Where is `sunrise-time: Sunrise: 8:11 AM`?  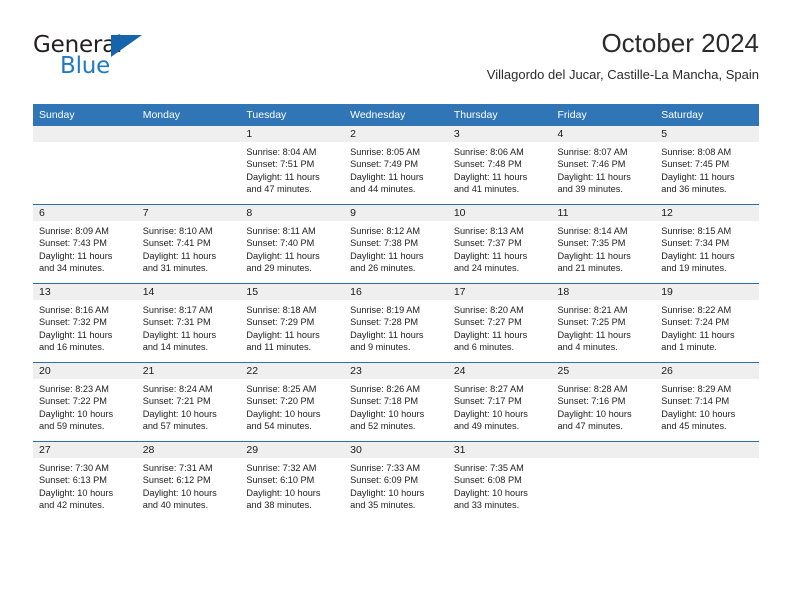
sunrise-time: Sunrise: 8:11 AM is located at coordinates (281, 231).